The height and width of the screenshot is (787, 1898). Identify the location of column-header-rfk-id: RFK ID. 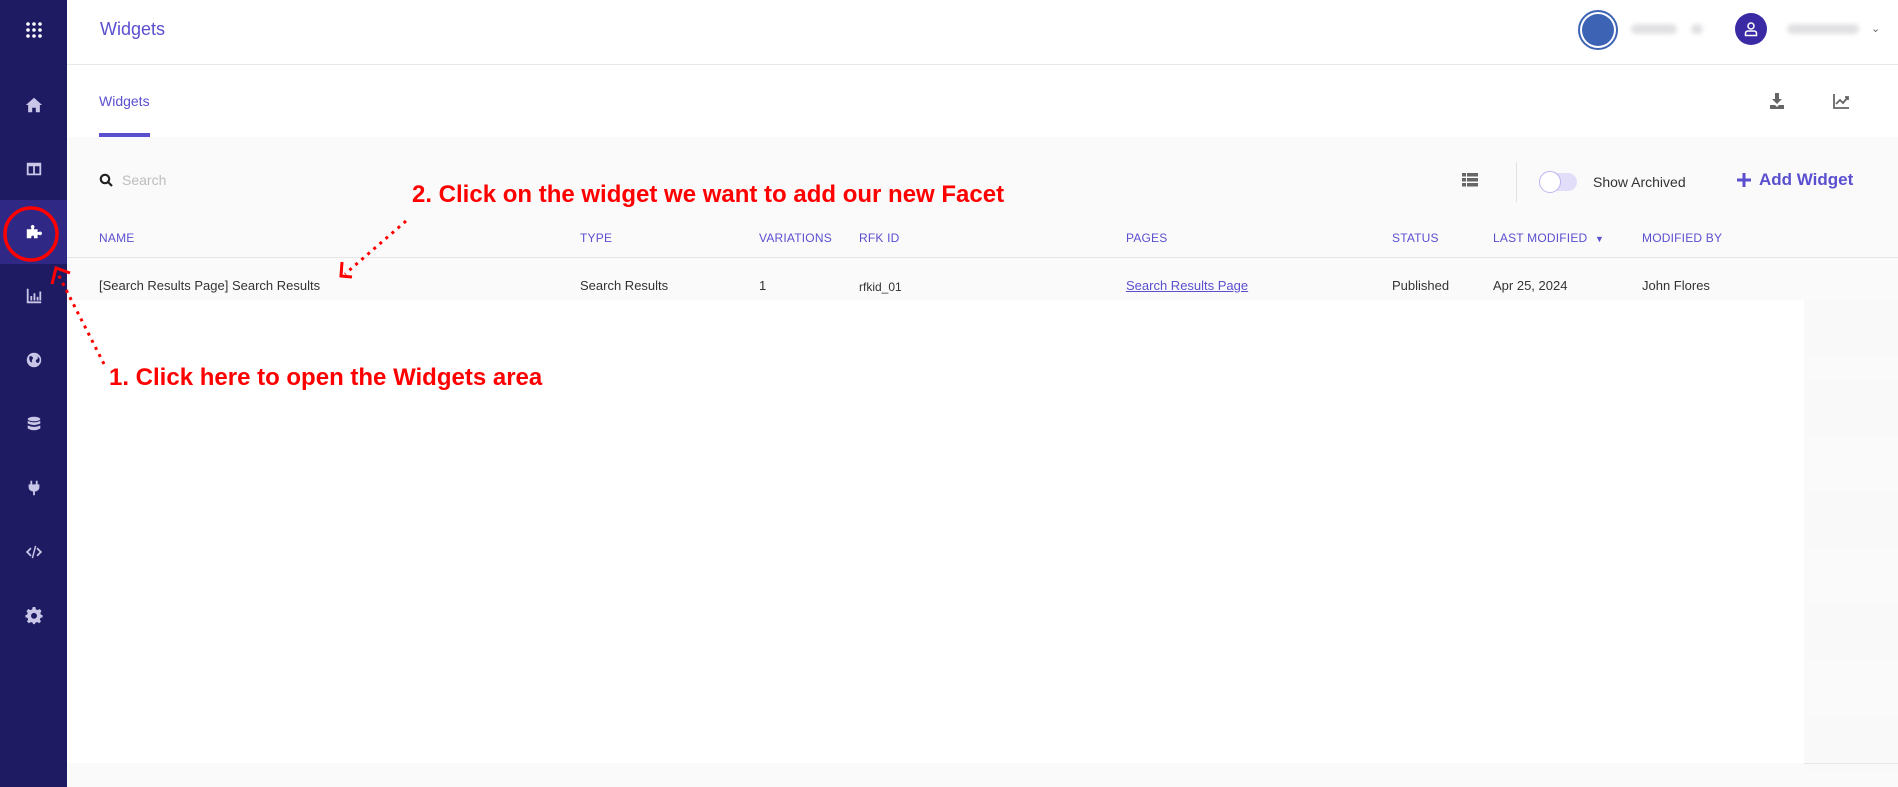
(879, 238).